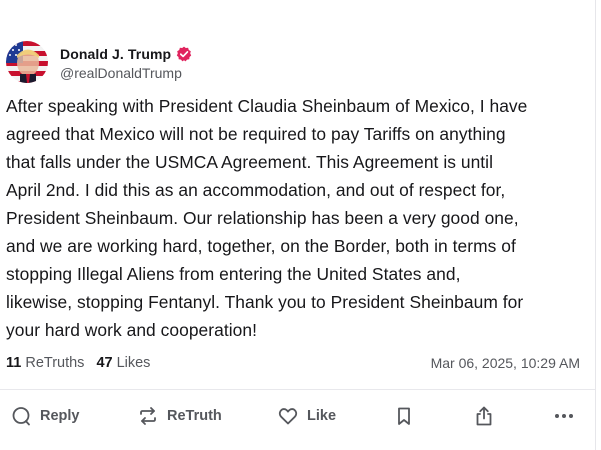 The height and width of the screenshot is (450, 601). What do you see at coordinates (288, 416) in the screenshot?
I see `heart-icon` at bounding box center [288, 416].